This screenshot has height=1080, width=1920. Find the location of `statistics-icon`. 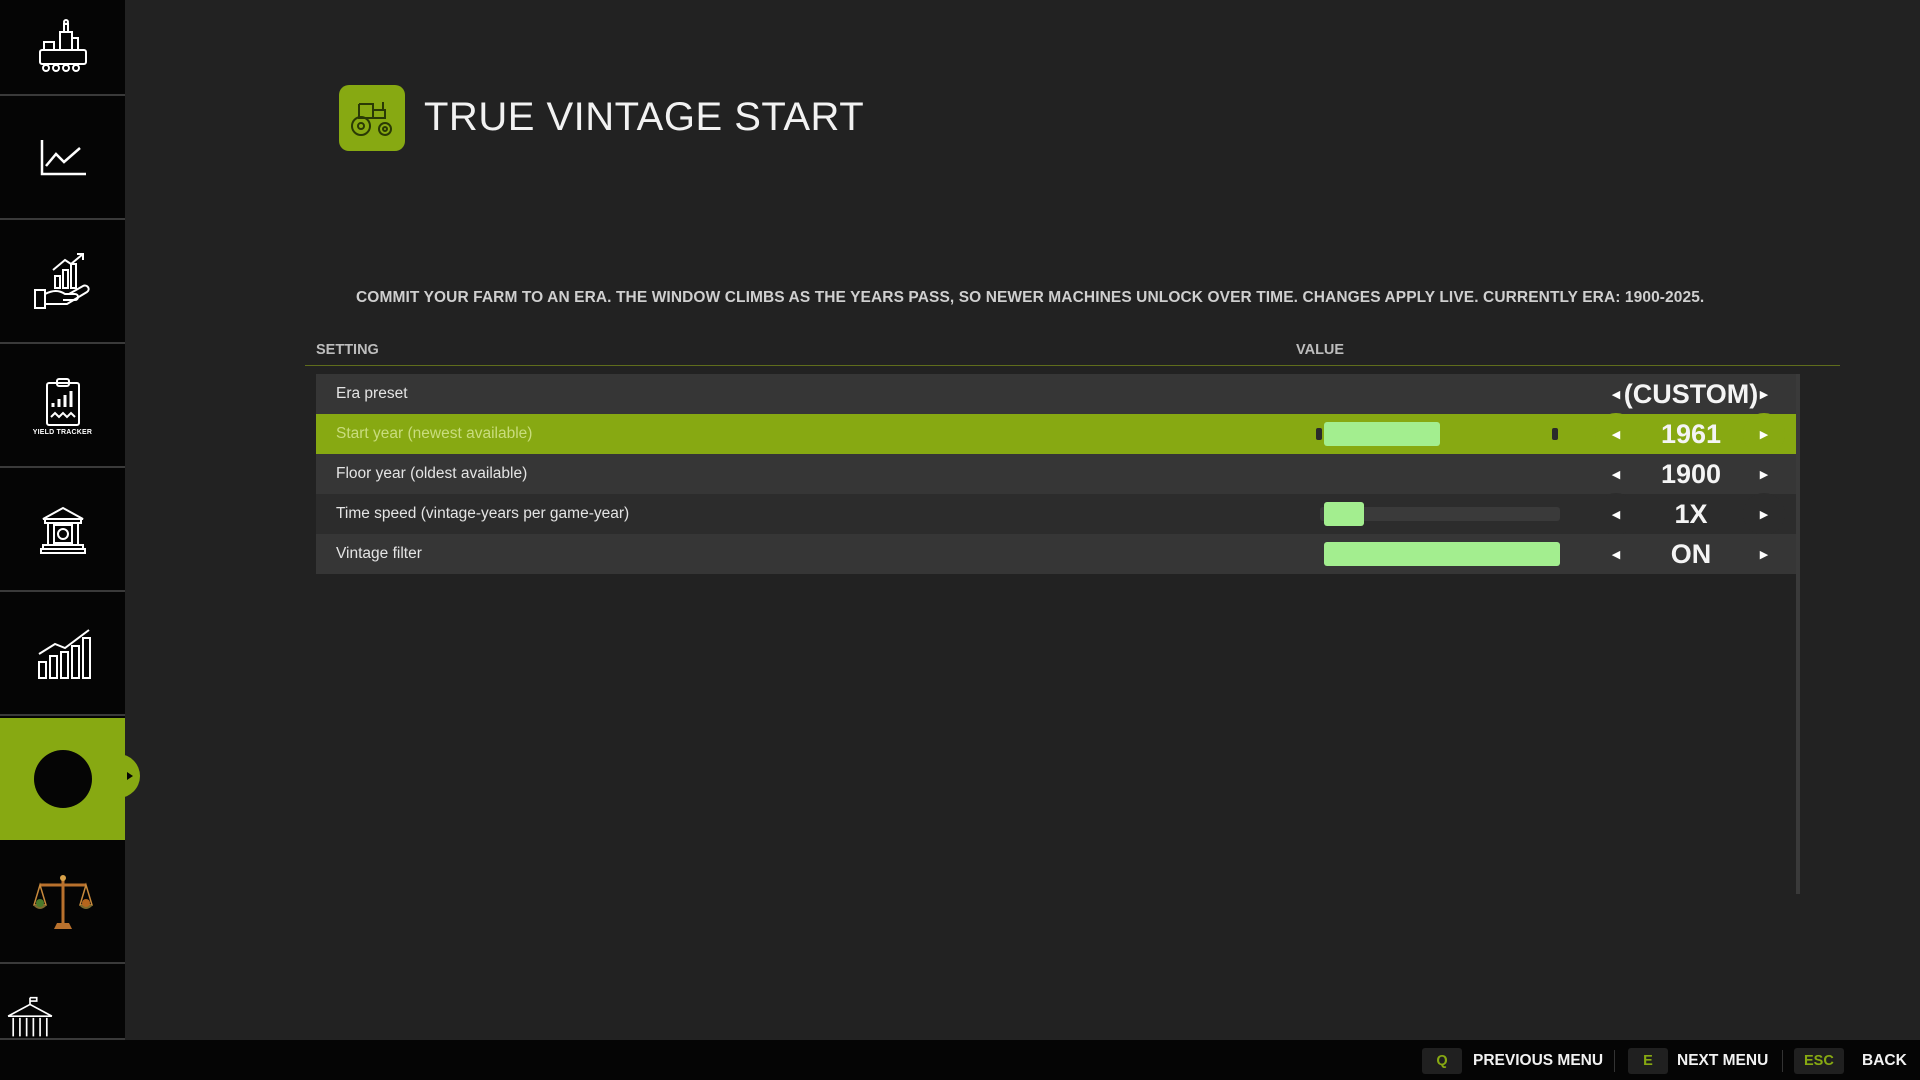

statistics-icon is located at coordinates (64, 654).